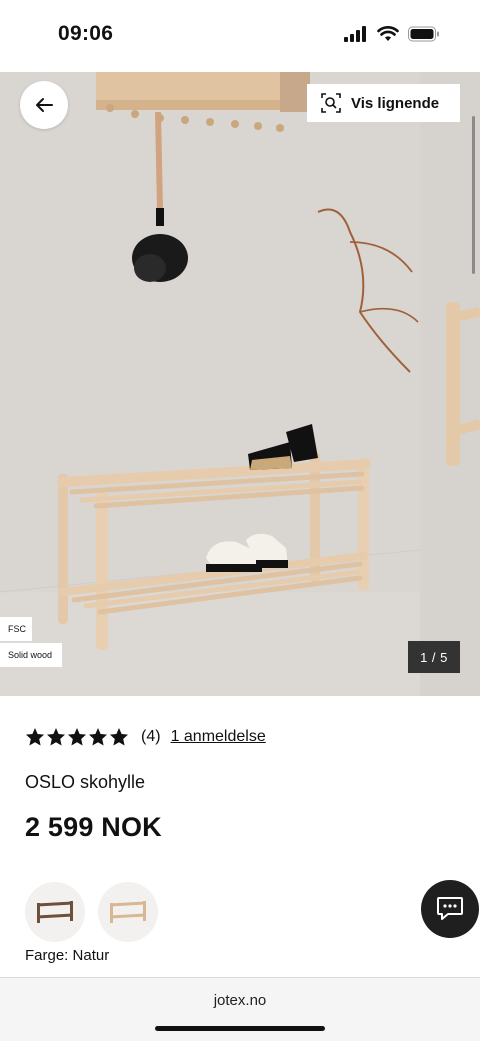  What do you see at coordinates (240, 1000) in the screenshot?
I see `url-text: jotex.no` at bounding box center [240, 1000].